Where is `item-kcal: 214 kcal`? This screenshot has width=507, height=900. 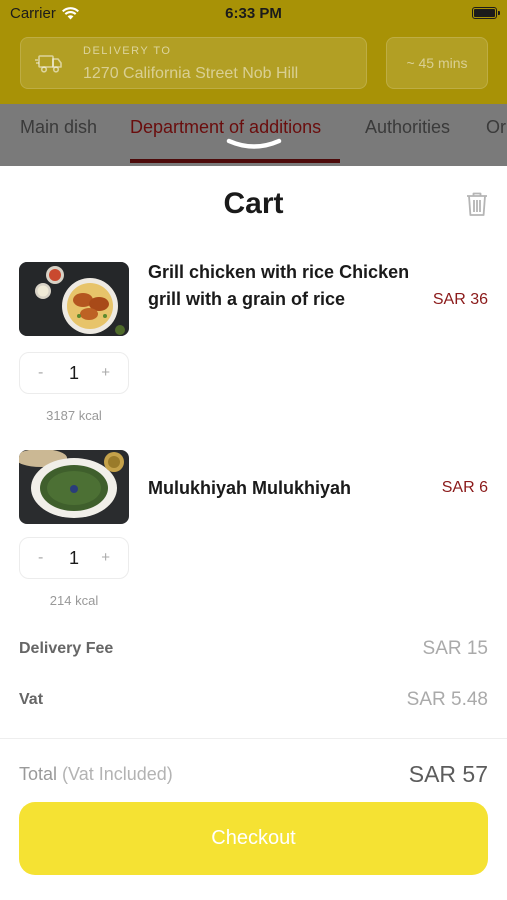 item-kcal: 214 kcal is located at coordinates (74, 600).